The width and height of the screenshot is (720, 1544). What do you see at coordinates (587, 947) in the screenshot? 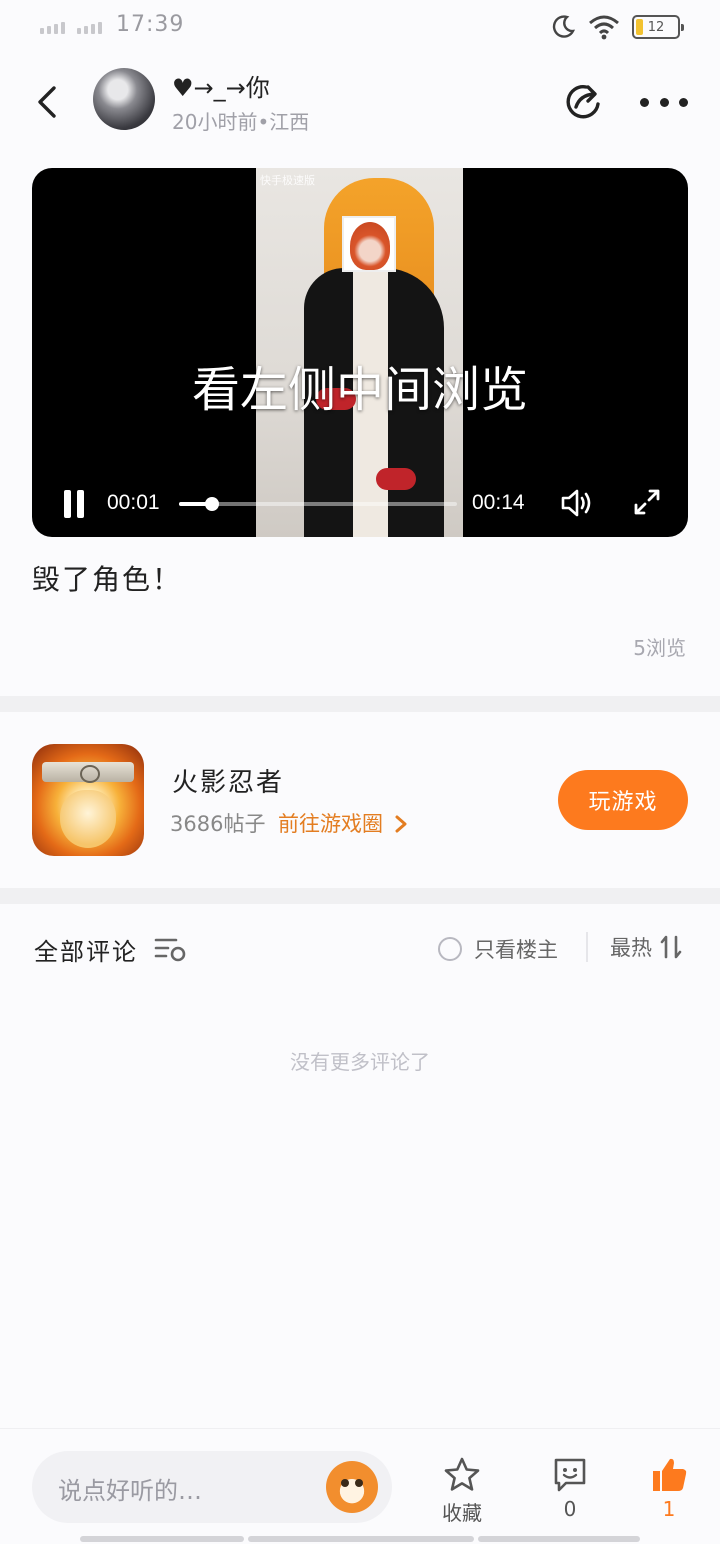
I see `filter-separator` at bounding box center [587, 947].